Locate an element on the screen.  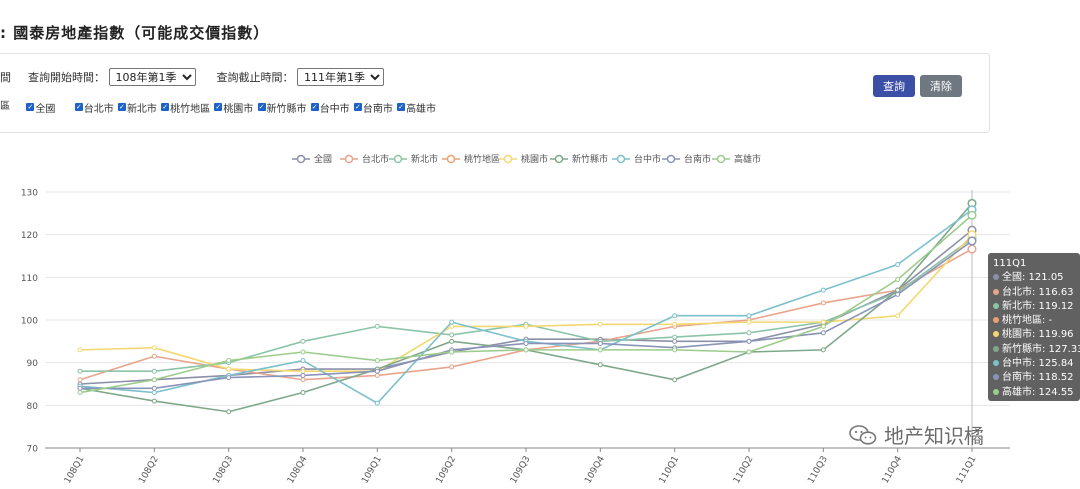
checkbox-new-taipei: ✓ 新北市 is located at coordinates (137, 107).